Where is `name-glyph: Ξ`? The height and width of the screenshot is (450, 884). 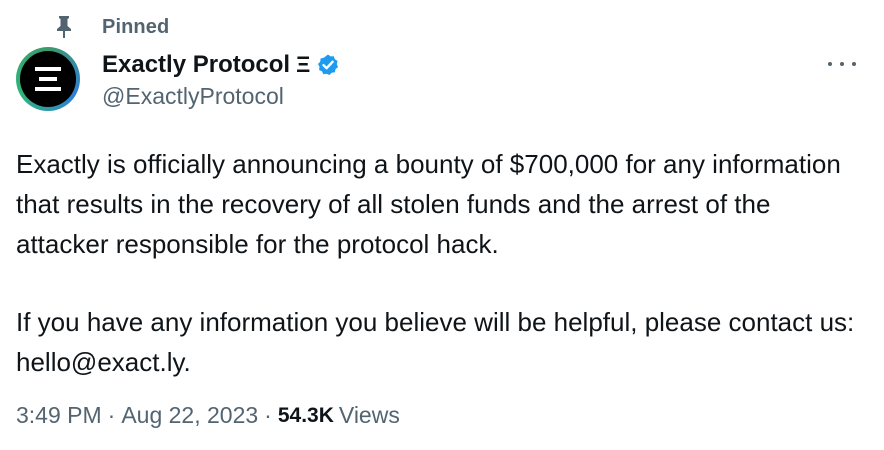 name-glyph: Ξ is located at coordinates (303, 64).